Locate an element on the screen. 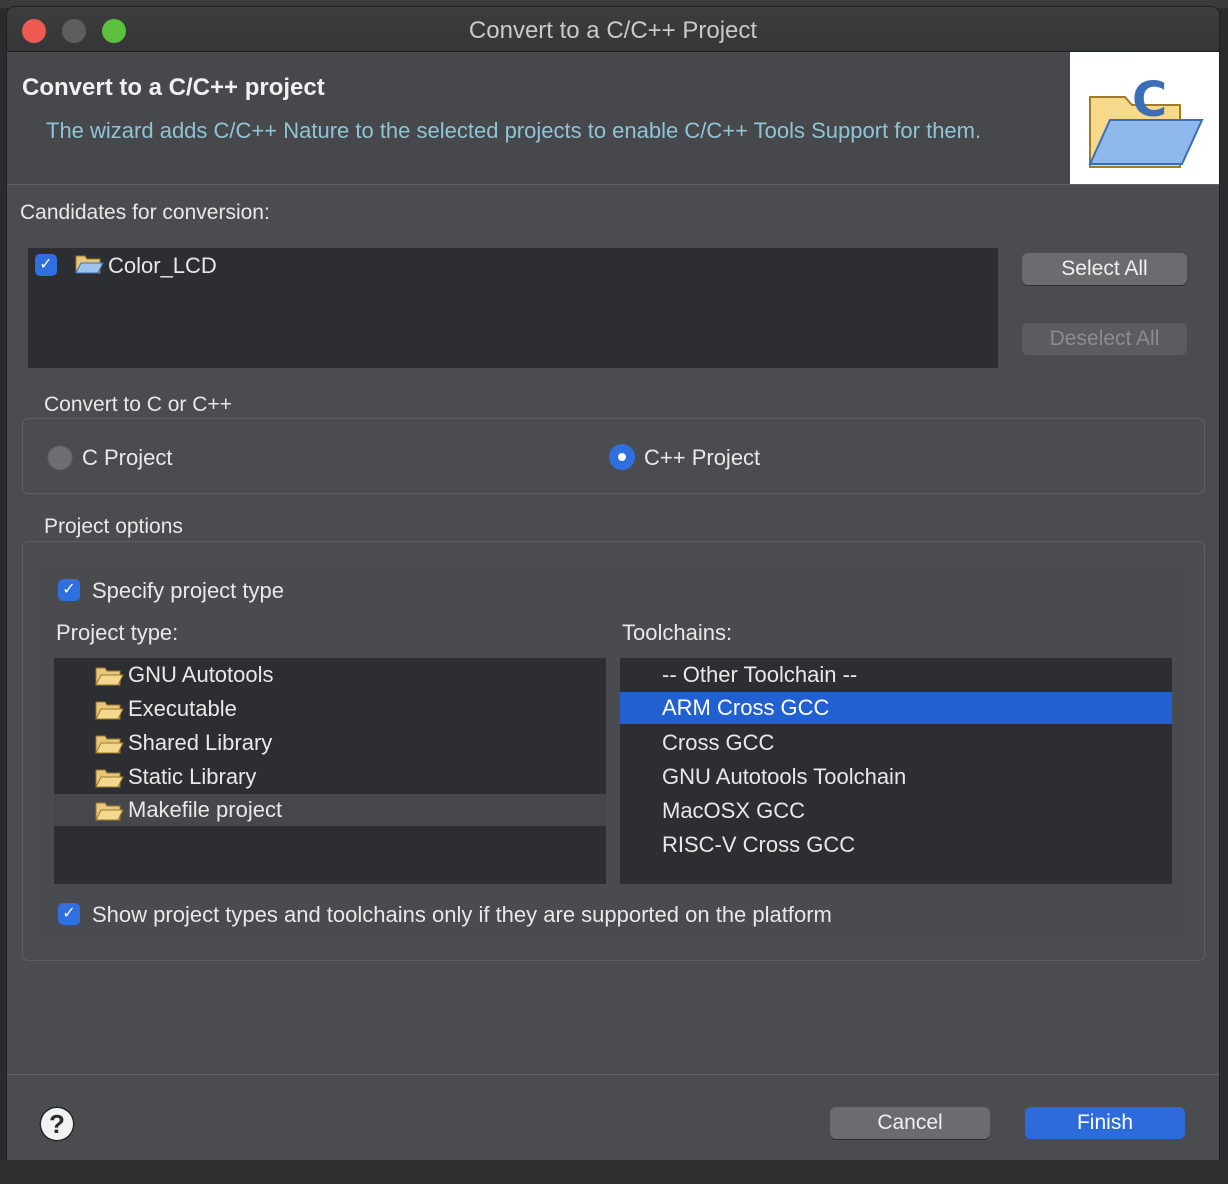 The width and height of the screenshot is (1228, 1184). project-type-item-label: GNU Autotools is located at coordinates (201, 674).